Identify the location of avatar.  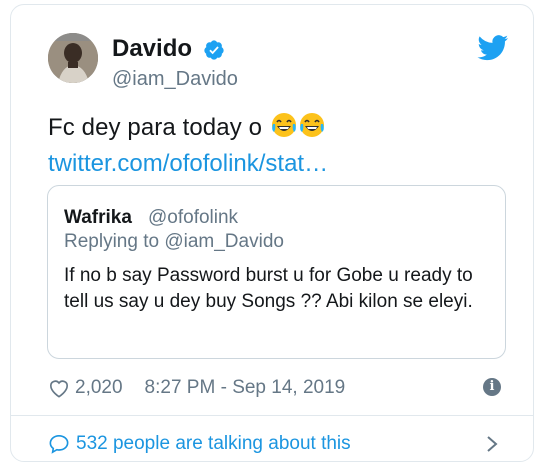
(73, 58).